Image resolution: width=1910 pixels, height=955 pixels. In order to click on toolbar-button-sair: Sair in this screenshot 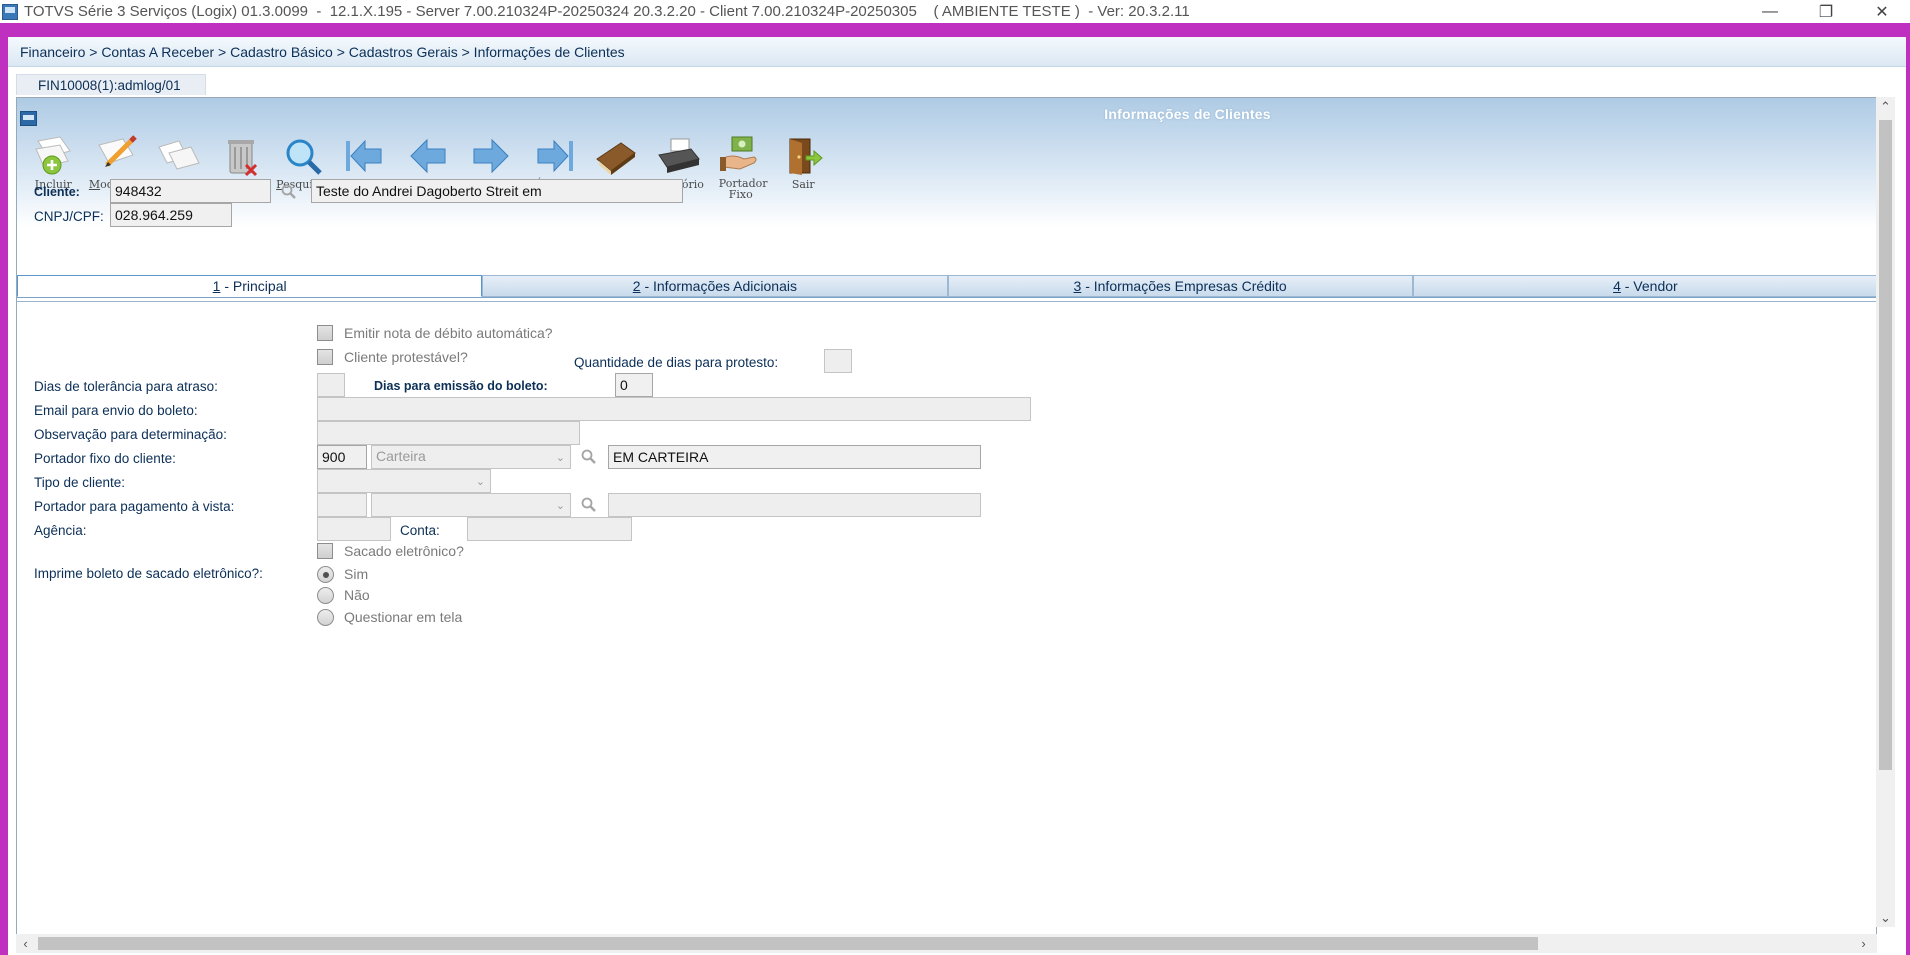, I will do `click(803, 167)`.